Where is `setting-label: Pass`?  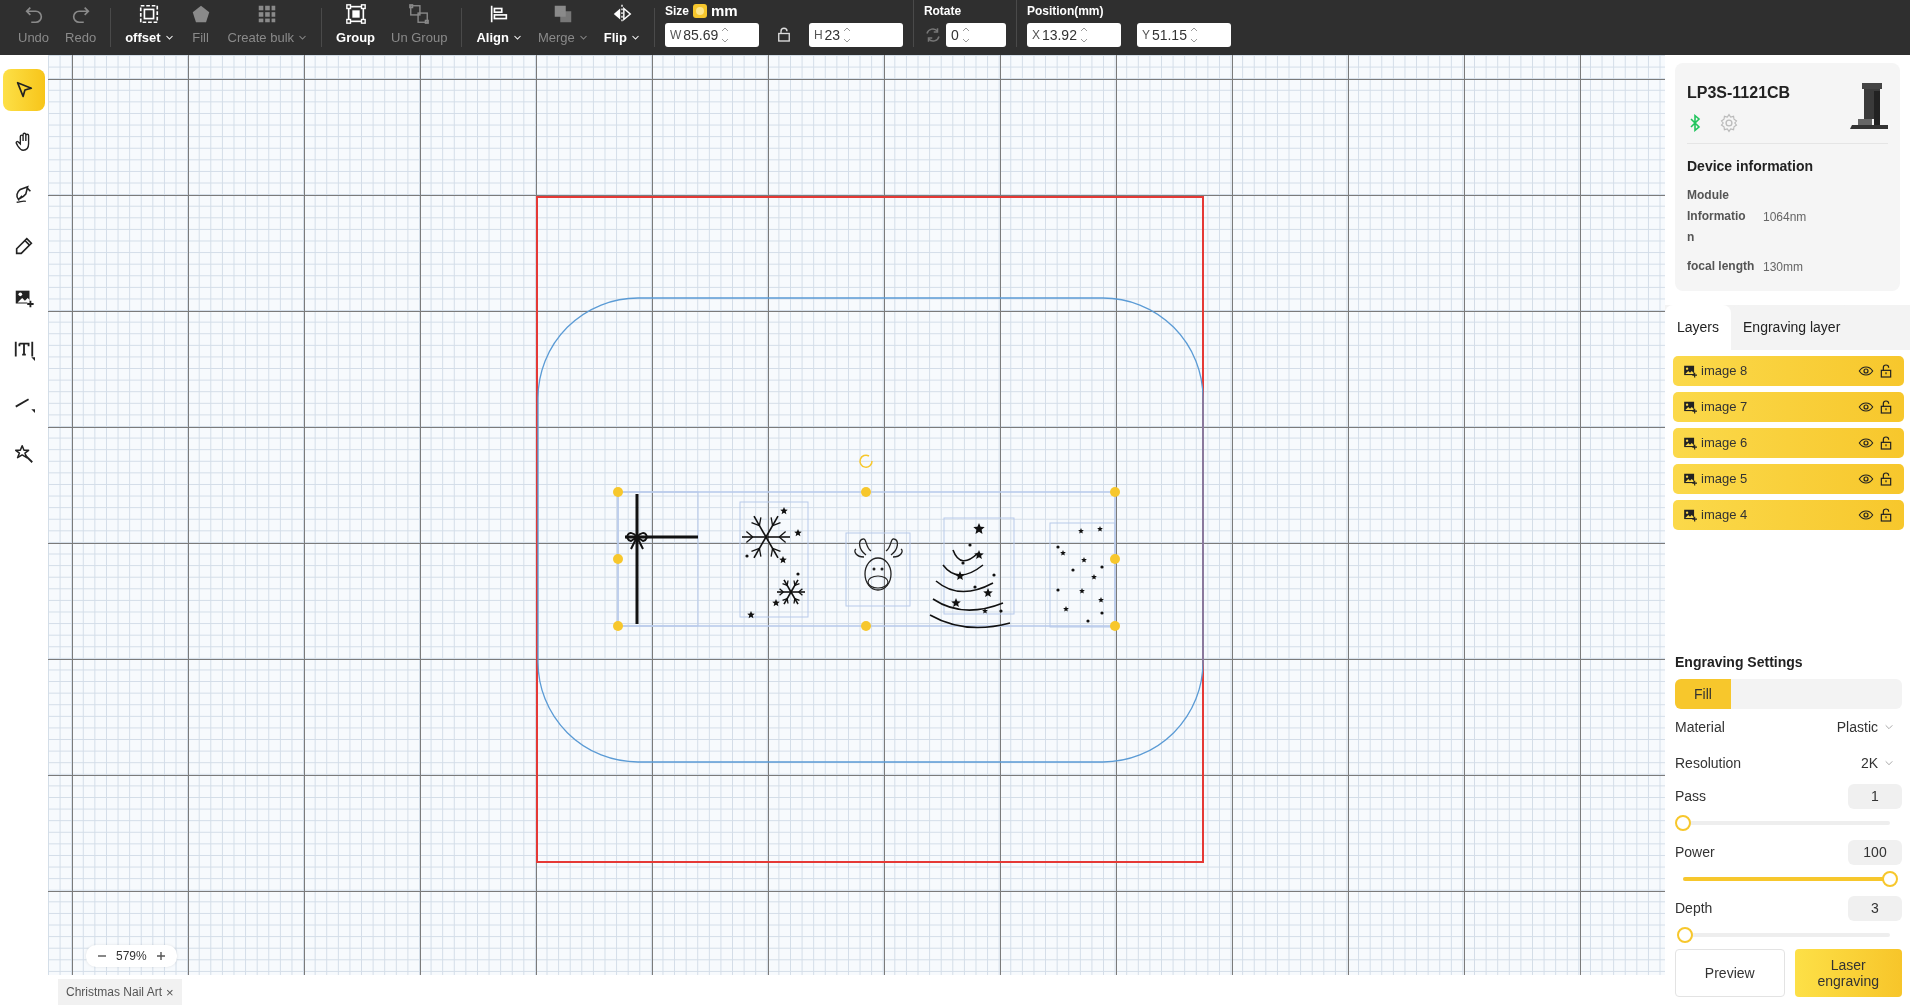
setting-label: Pass is located at coordinates (1691, 796).